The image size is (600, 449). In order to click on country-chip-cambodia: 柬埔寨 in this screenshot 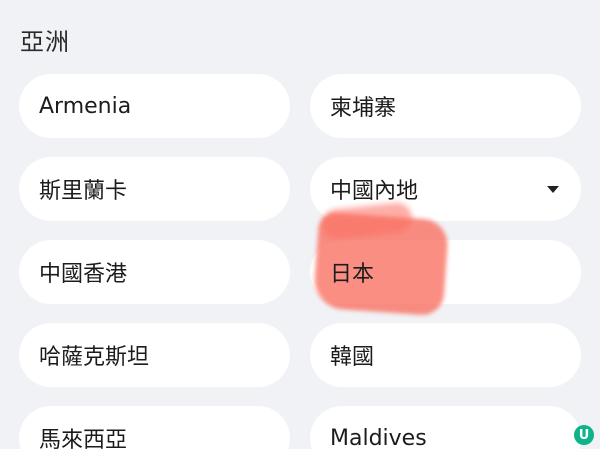, I will do `click(445, 106)`.